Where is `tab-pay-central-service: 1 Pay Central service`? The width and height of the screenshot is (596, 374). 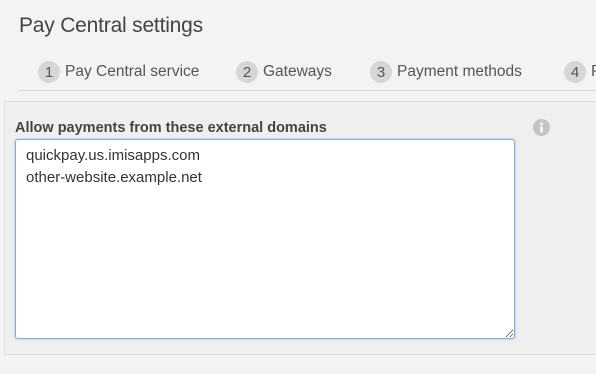 tab-pay-central-service: 1 Pay Central service is located at coordinates (118, 72).